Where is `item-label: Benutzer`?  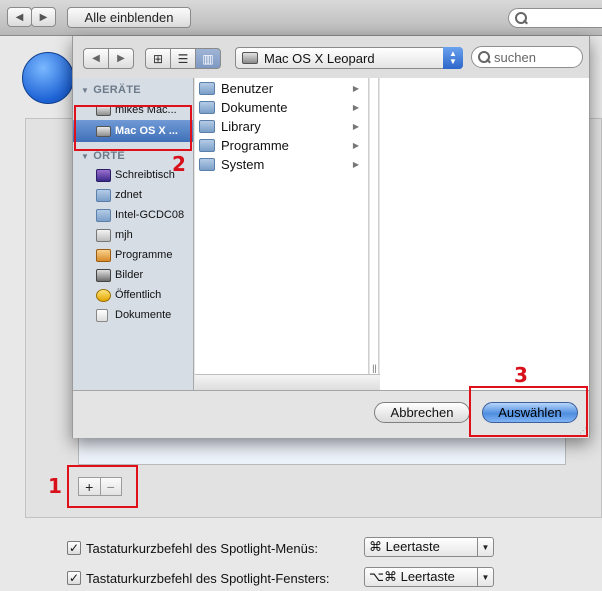 item-label: Benutzer is located at coordinates (247, 88).